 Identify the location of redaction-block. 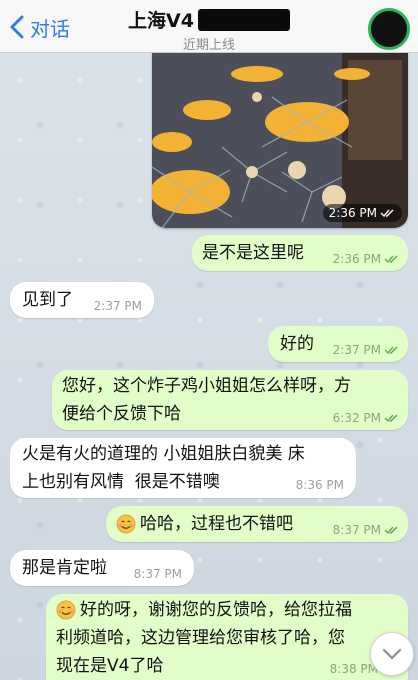
(243, 19).